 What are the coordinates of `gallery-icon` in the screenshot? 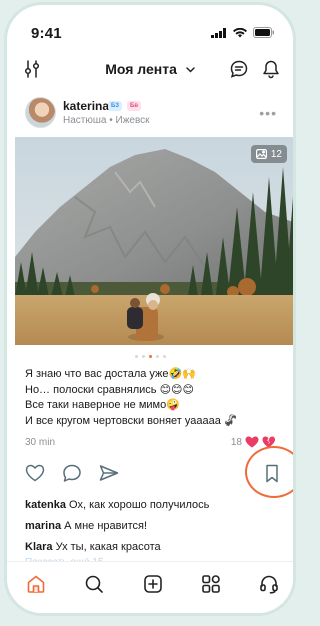 It's located at (261, 154).